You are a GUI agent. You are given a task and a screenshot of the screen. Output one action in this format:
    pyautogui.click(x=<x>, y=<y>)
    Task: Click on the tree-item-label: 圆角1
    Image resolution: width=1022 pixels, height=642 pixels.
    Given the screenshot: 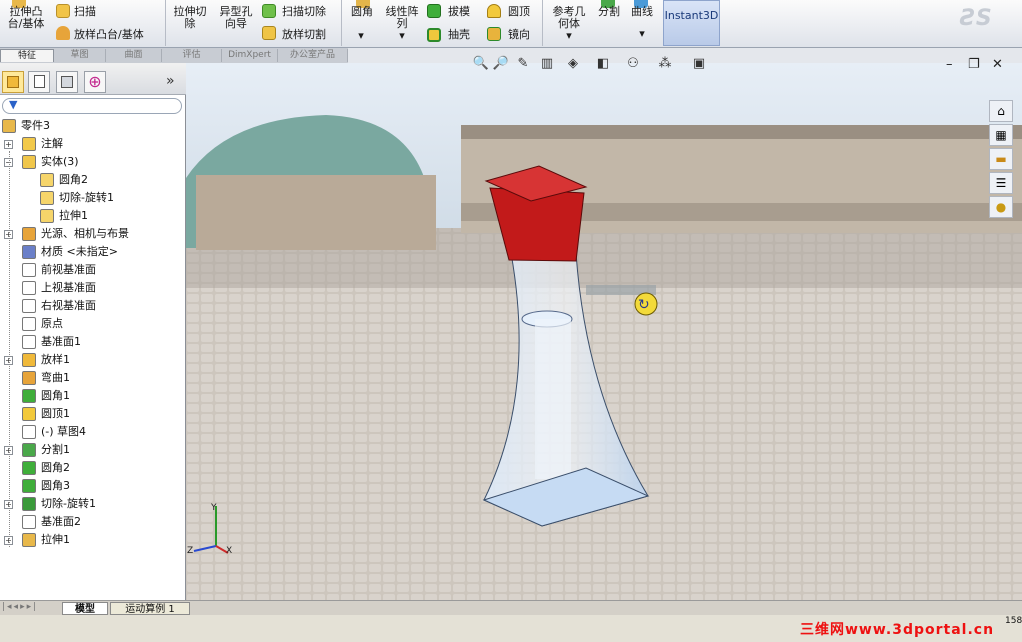 What is the action you would take?
    pyautogui.click(x=55, y=395)
    